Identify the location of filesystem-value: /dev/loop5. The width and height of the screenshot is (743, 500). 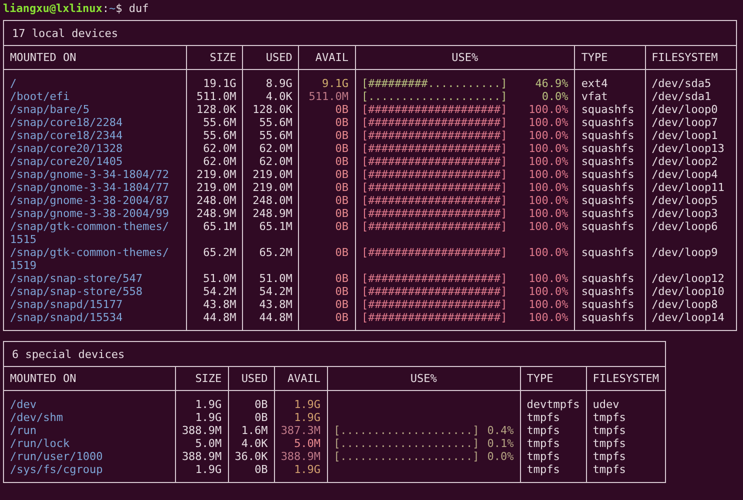
(685, 200).